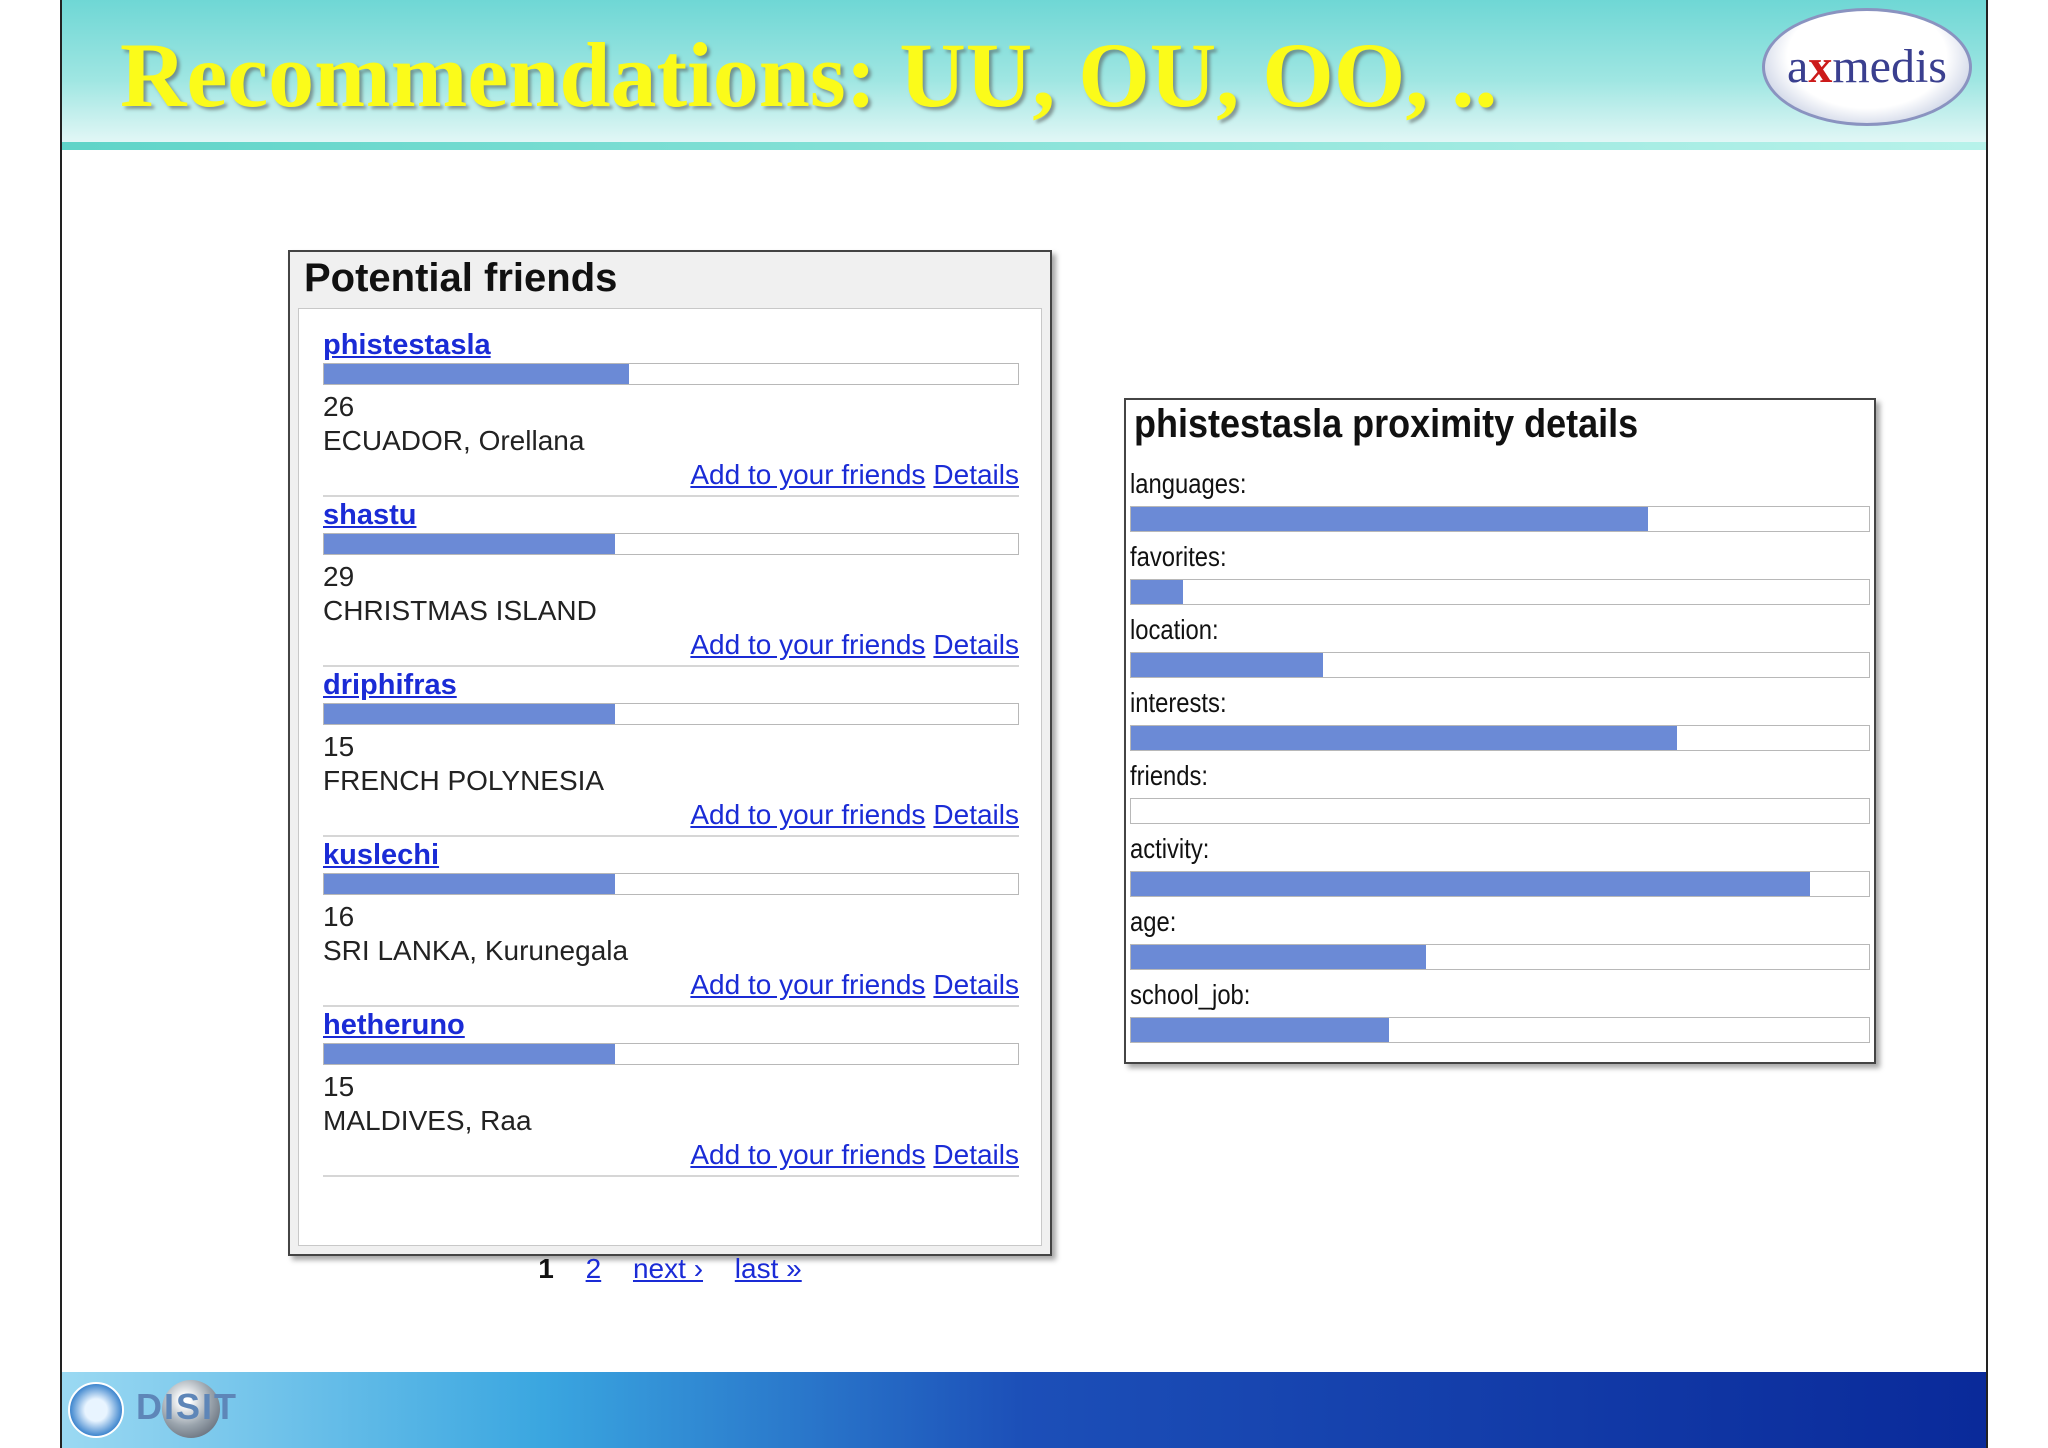 Image resolution: width=2048 pixels, height=1448 pixels. I want to click on slide-title: Recommendations: UU, OU, OO, .., so click(809, 75).